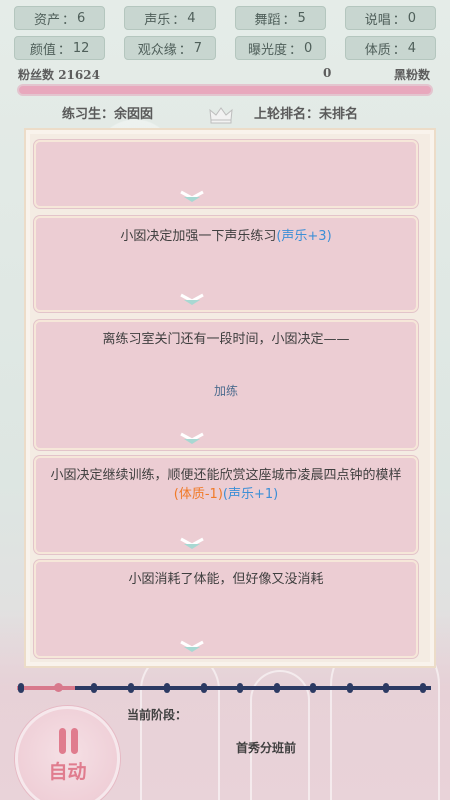 The height and width of the screenshot is (800, 450). Describe the element at coordinates (198, 48) in the screenshot. I see `stat-value: 7` at that location.